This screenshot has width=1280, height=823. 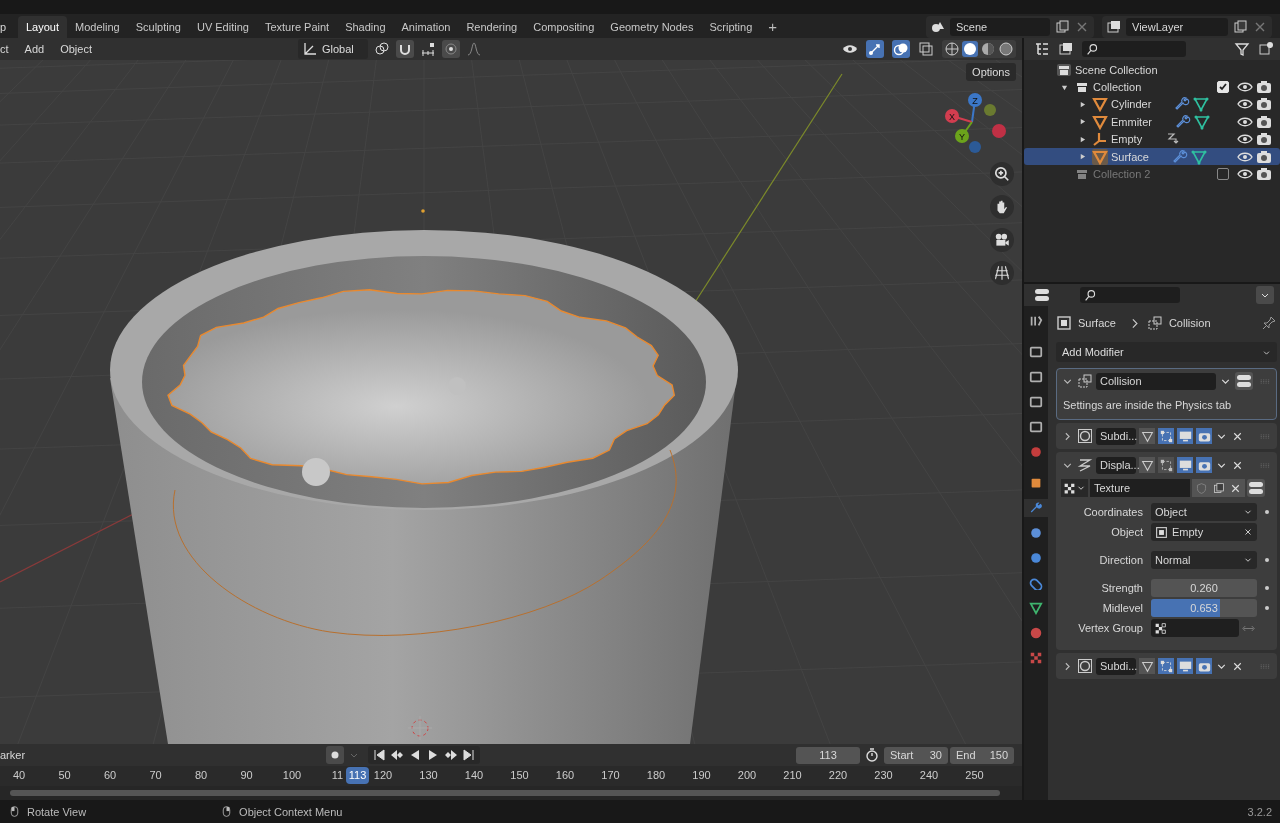 I want to click on hand-icon, so click(x=1002, y=207).